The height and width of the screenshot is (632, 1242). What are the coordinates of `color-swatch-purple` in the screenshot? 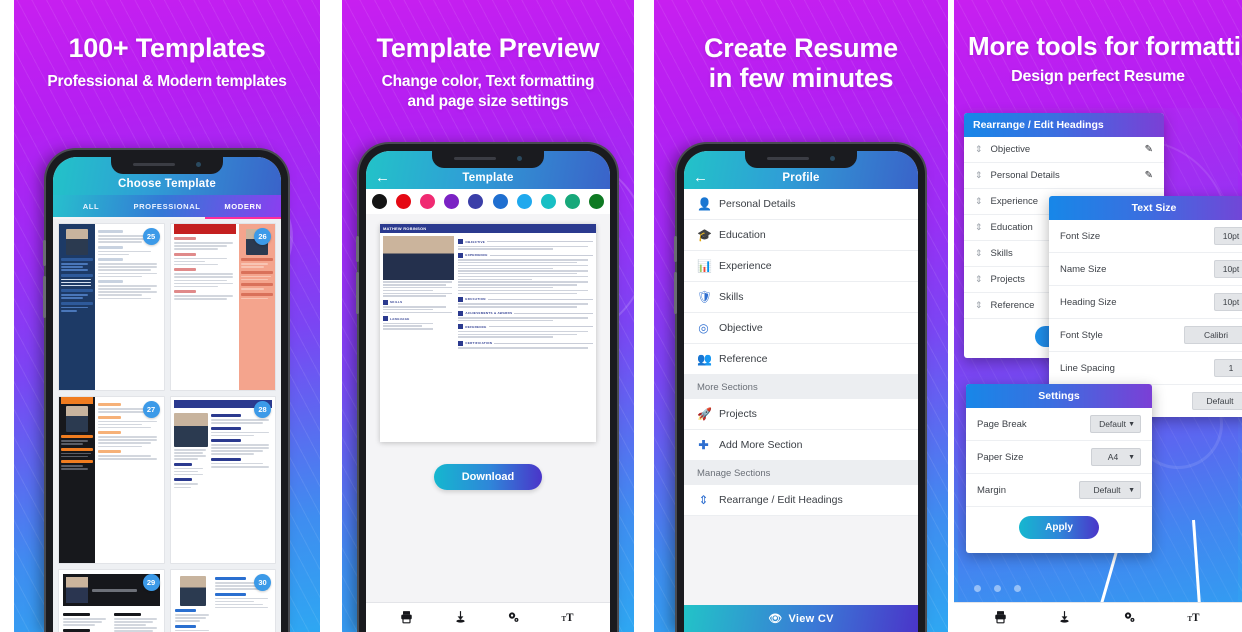 It's located at (452, 201).